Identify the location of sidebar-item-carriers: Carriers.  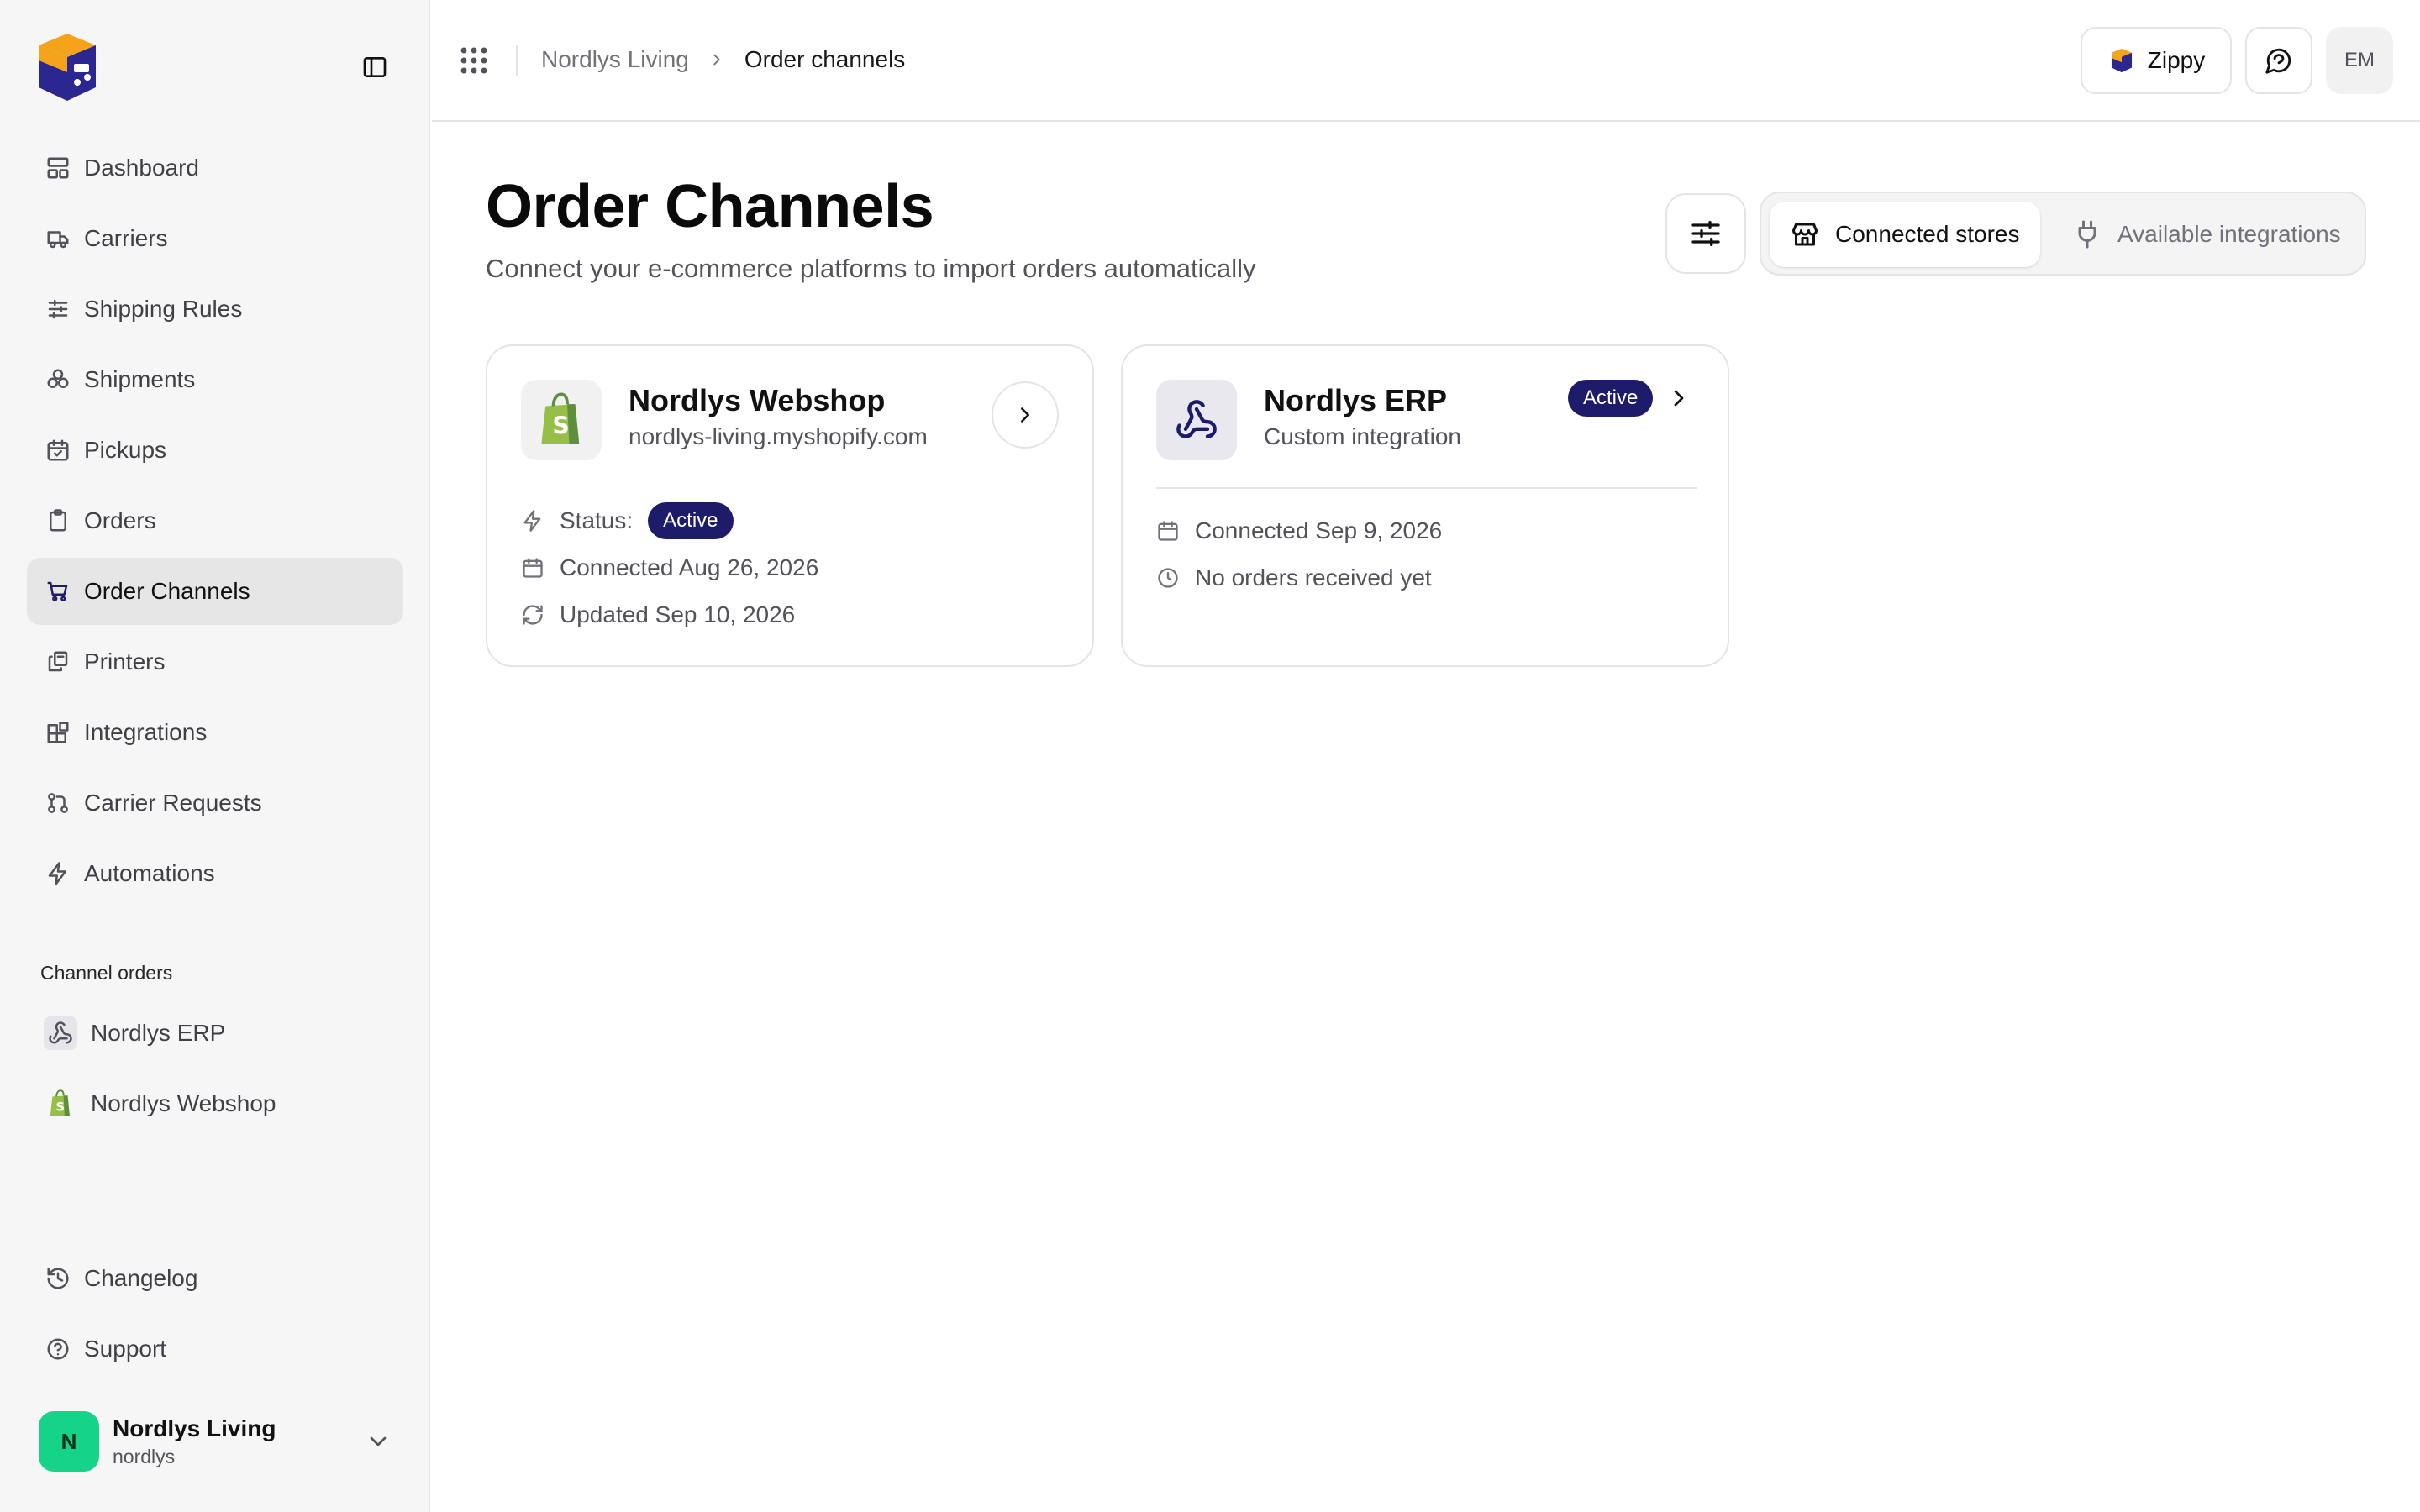
(215, 238).